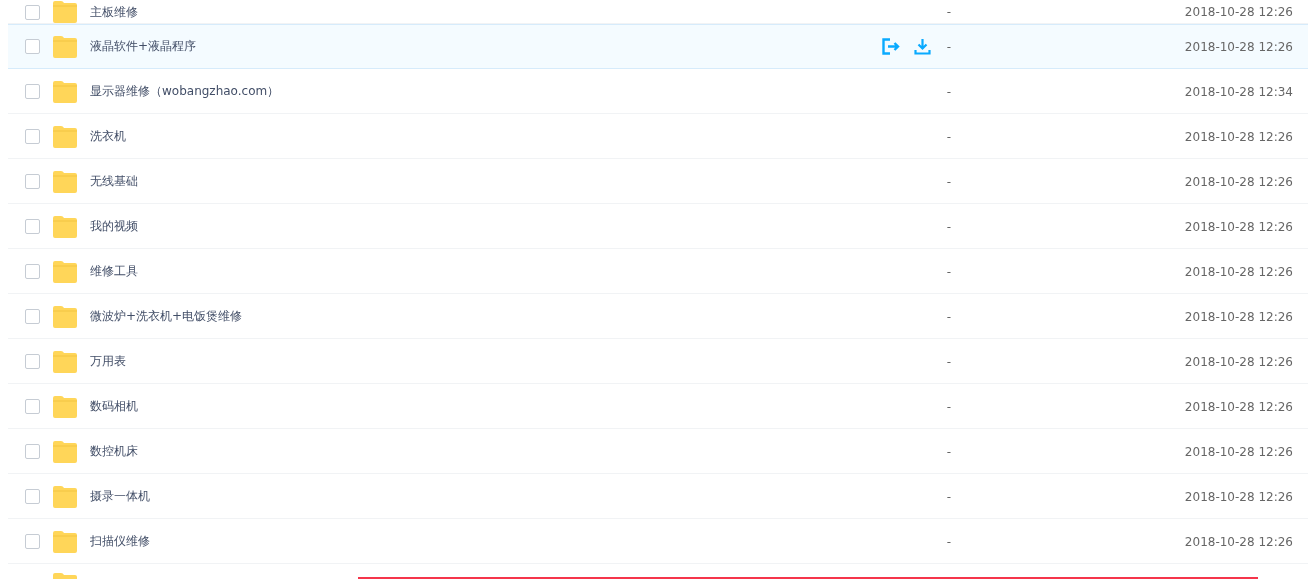  I want to click on file-name: 显示器维修（wobangzhao.com）, so click(485, 91).